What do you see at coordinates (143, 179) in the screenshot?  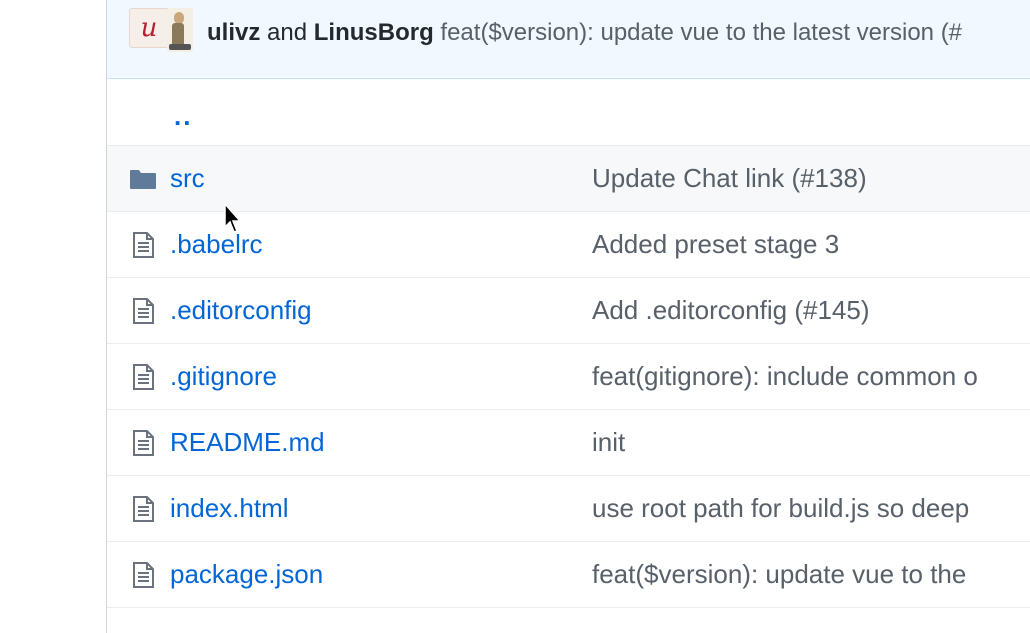 I see `folder-icon` at bounding box center [143, 179].